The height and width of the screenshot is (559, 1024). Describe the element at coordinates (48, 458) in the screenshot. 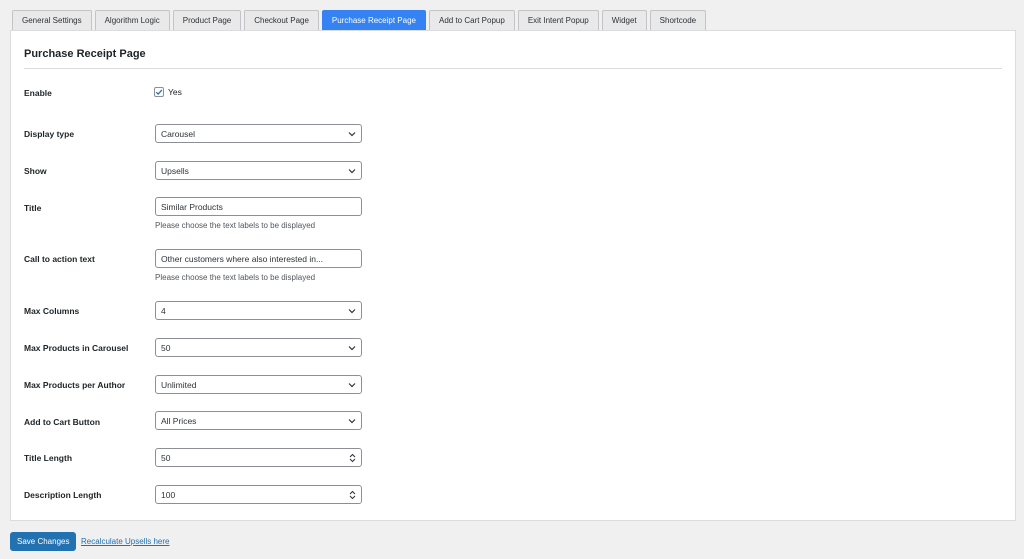

I see `title-length-label: Title Length` at that location.